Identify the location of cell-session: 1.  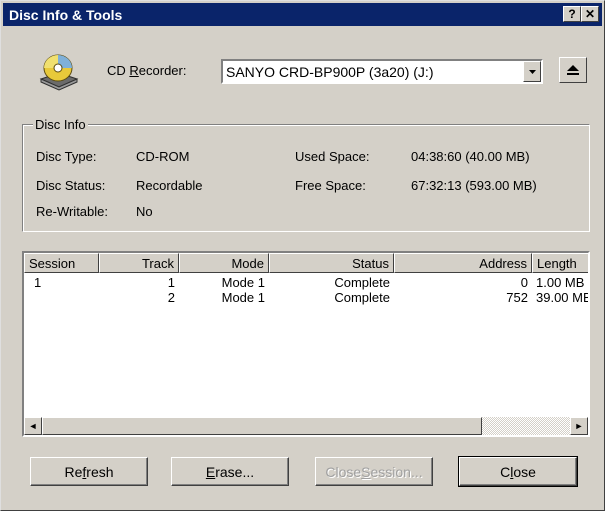
(38, 282).